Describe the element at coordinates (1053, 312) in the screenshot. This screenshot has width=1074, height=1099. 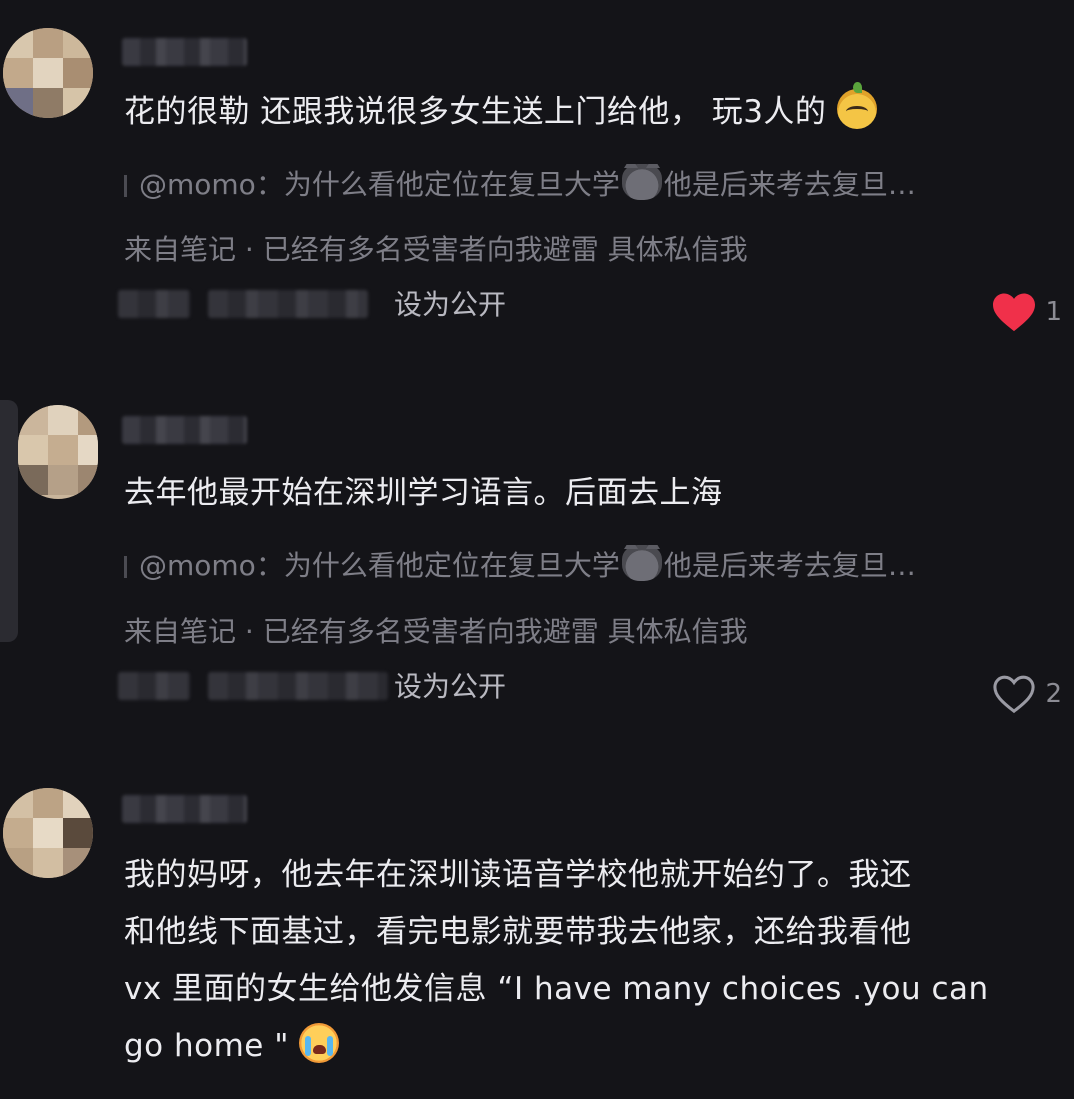
I see `like-count: 1` at that location.